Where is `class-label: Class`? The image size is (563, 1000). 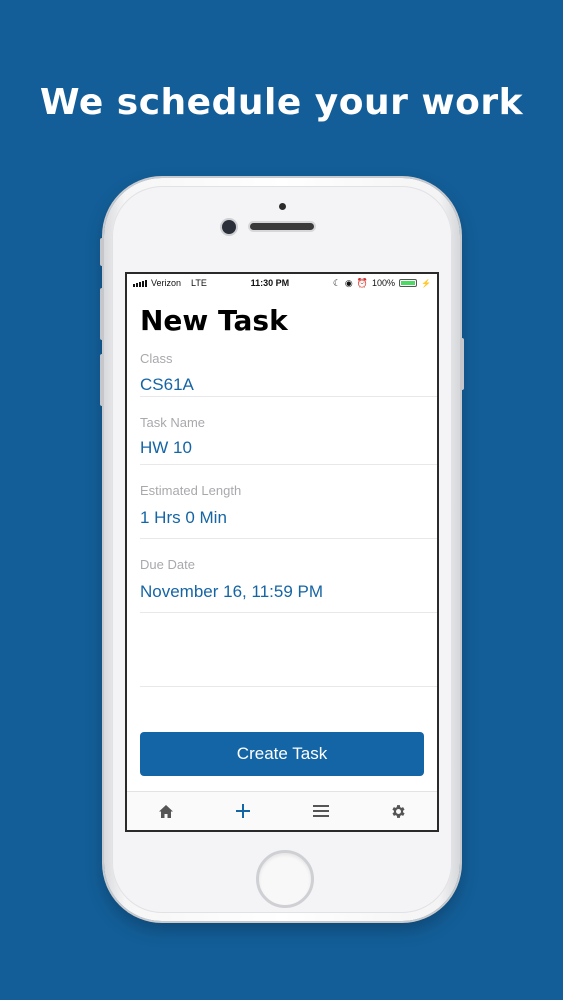 class-label: Class is located at coordinates (156, 358).